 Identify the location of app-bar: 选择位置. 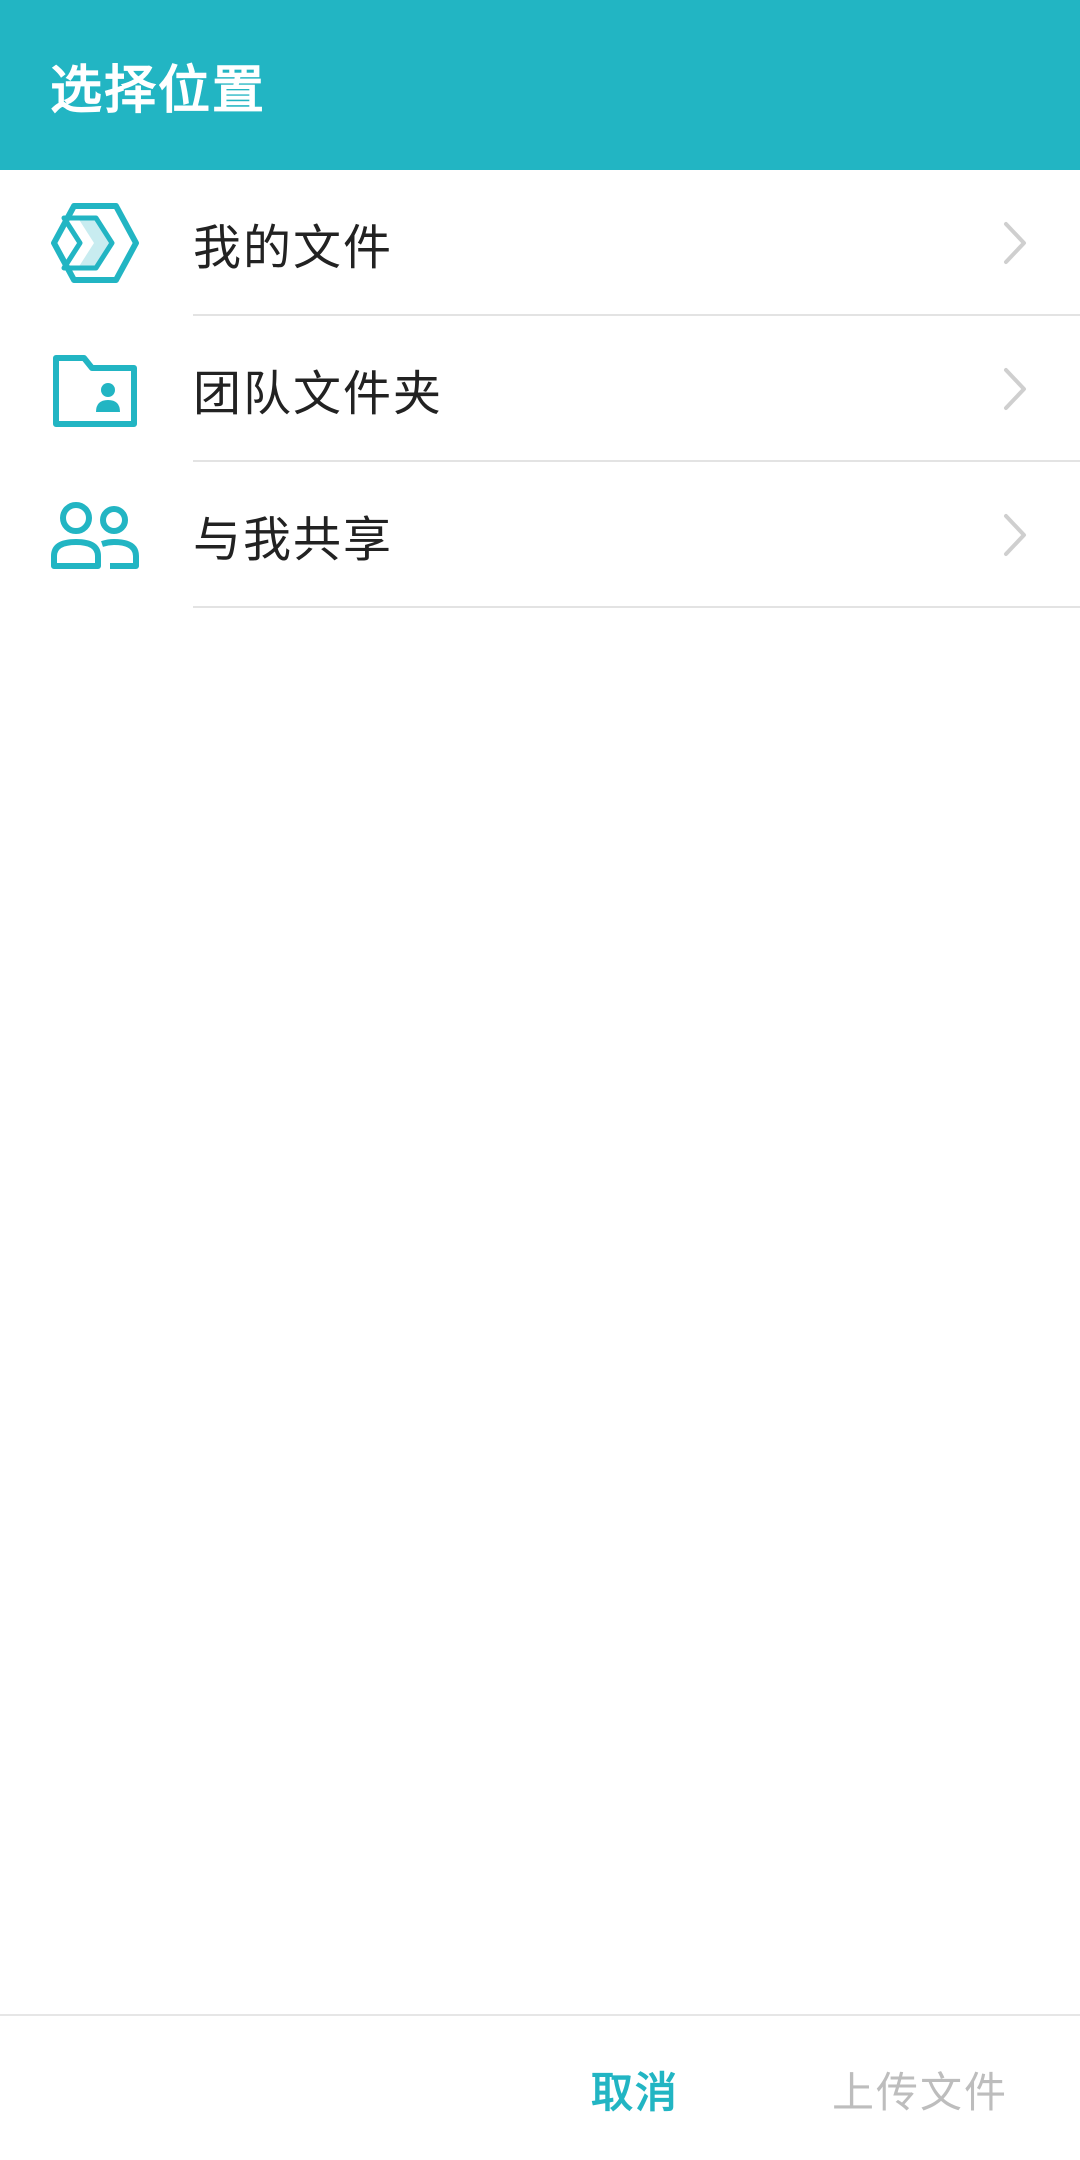
(540, 85).